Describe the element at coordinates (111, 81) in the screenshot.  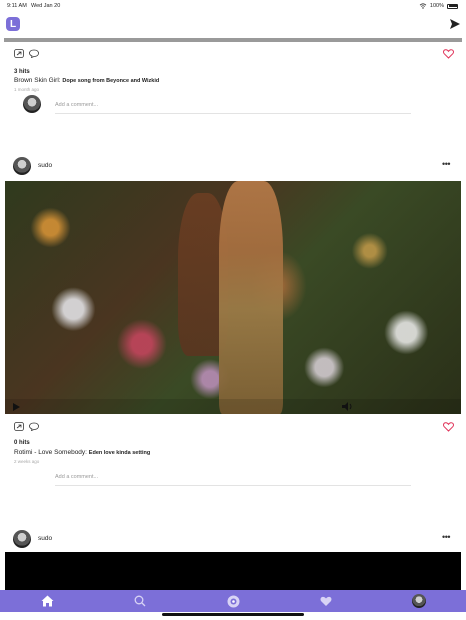
I see `post-1-description: Dope song from Beyonce and Wizkid` at that location.